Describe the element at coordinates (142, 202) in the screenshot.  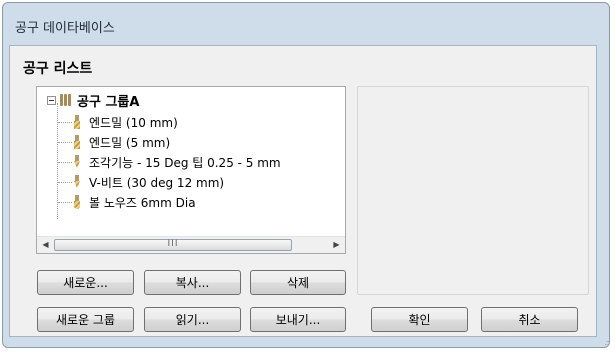
I see `tree-item-label: 볼 노우즈 6mm Dia` at that location.